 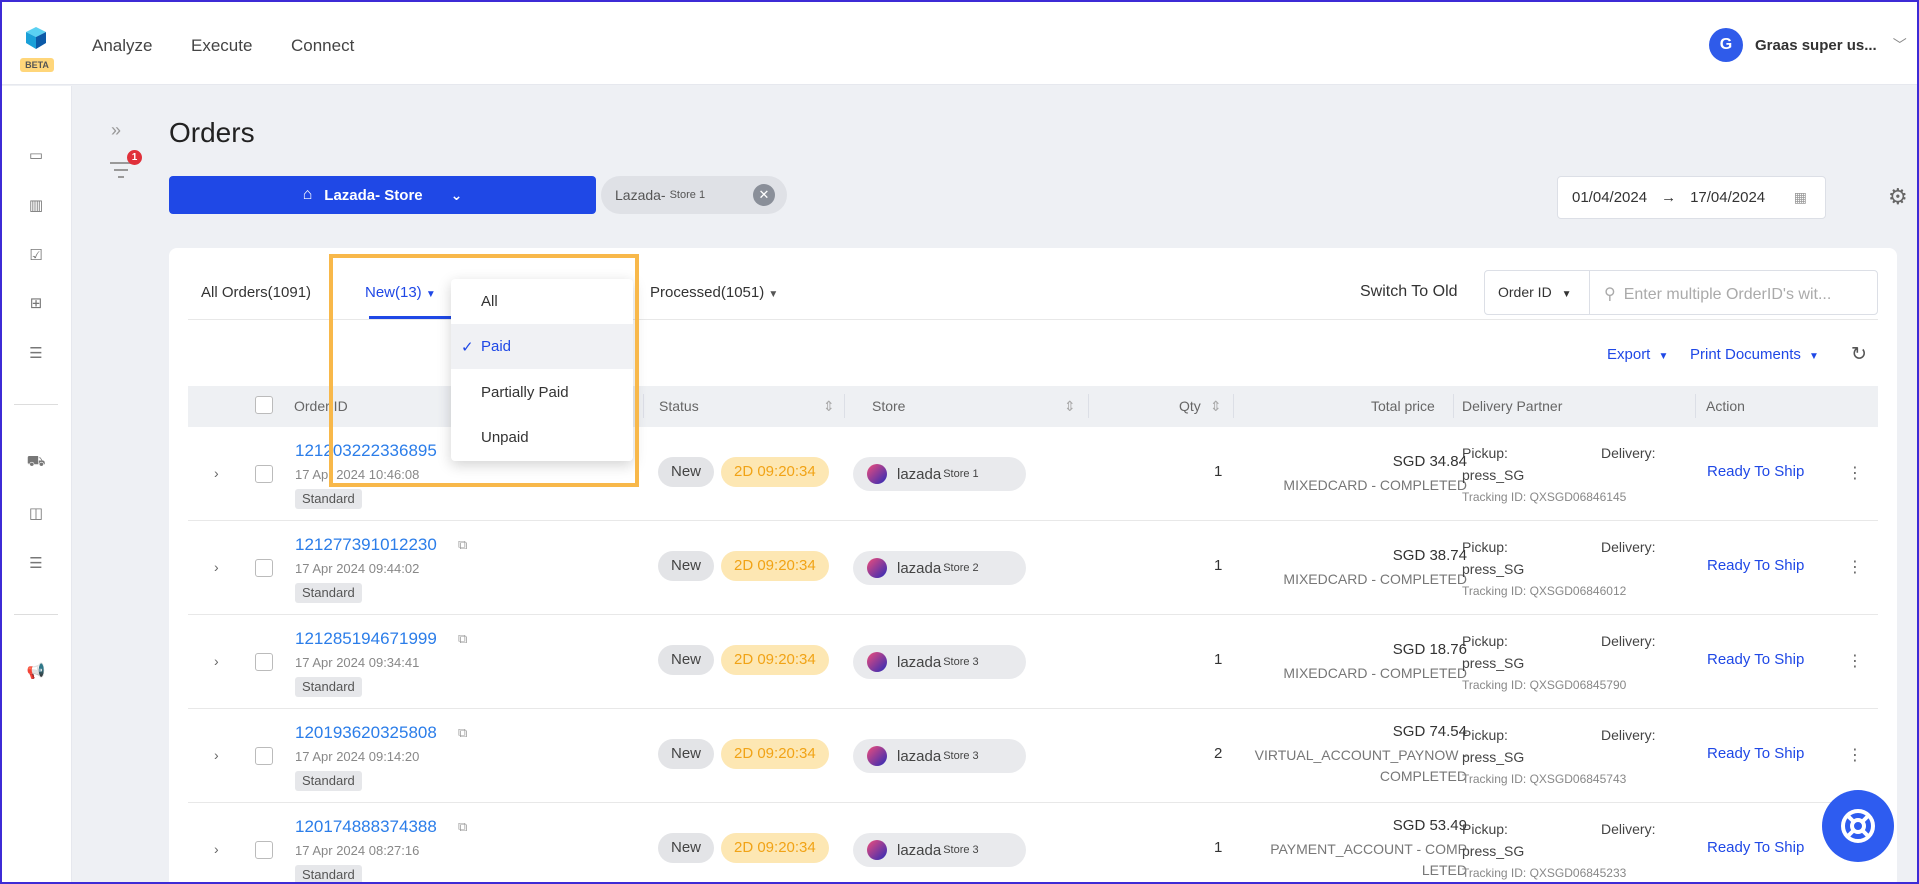 What do you see at coordinates (36, 564) in the screenshot?
I see `invoice-icon: ☰` at bounding box center [36, 564].